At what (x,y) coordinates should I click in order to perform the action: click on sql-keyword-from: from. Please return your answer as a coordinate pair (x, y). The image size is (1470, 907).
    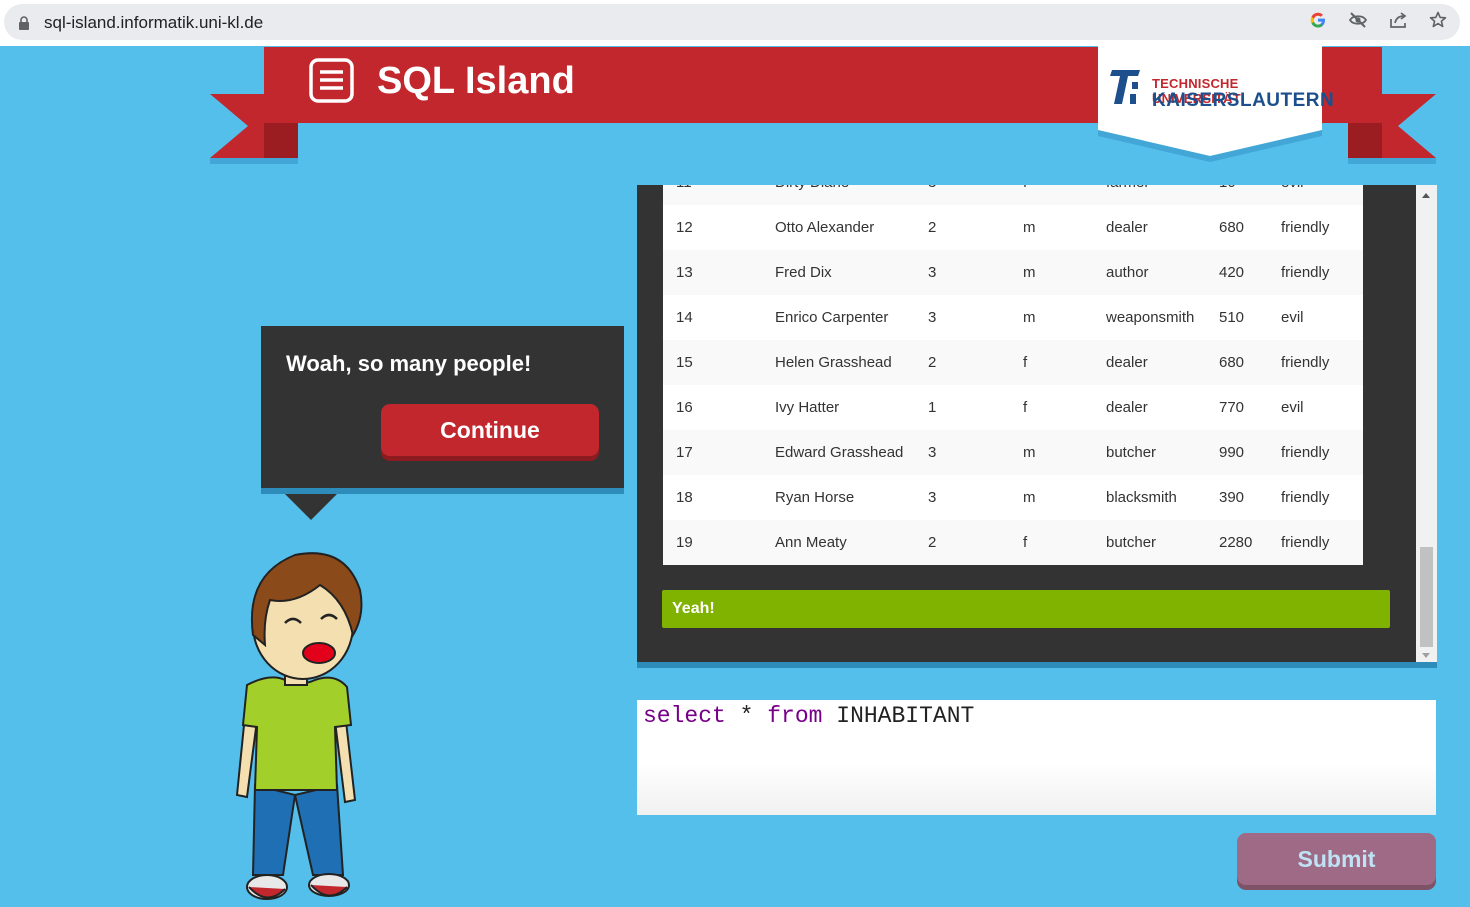
    Looking at the image, I should click on (795, 716).